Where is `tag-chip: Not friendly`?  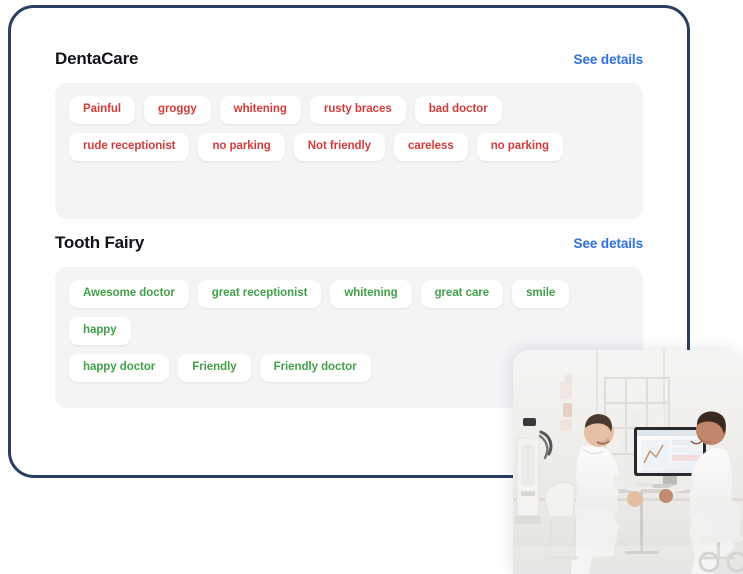
tag-chip: Not friendly is located at coordinates (339, 147).